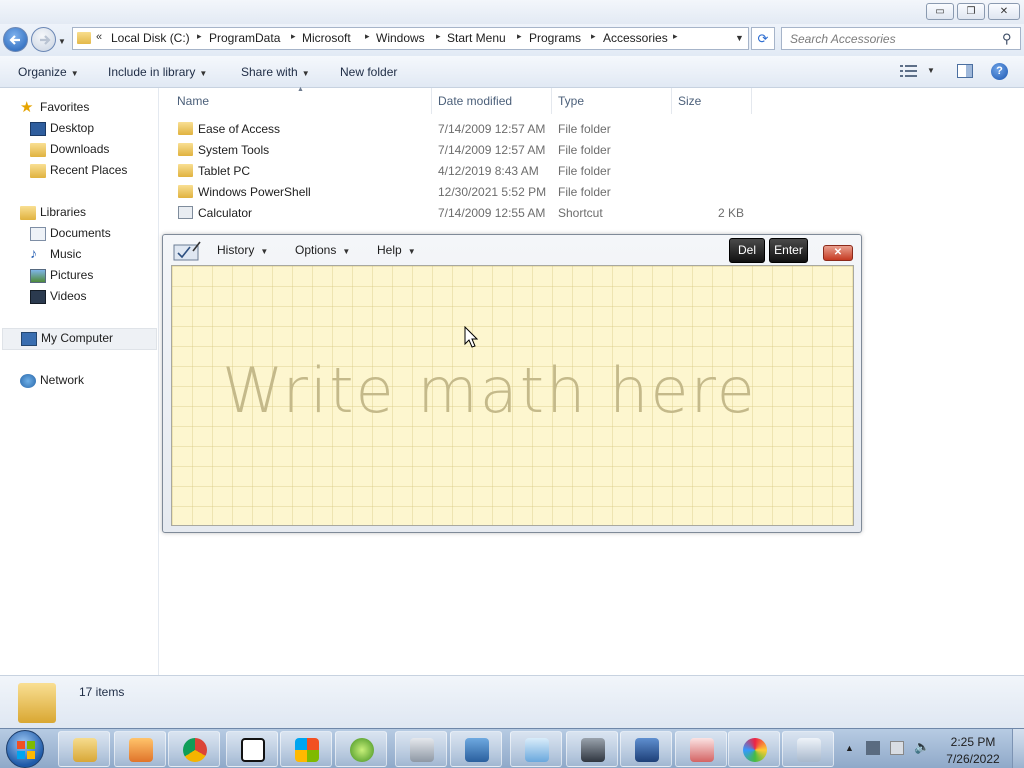  I want to click on taskbar-fax, so click(421, 749).